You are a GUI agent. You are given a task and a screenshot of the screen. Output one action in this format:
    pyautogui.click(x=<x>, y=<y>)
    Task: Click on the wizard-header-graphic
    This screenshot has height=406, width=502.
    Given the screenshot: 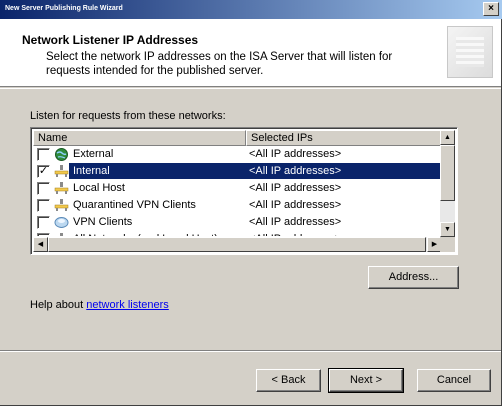 What is the action you would take?
    pyautogui.click(x=470, y=52)
    